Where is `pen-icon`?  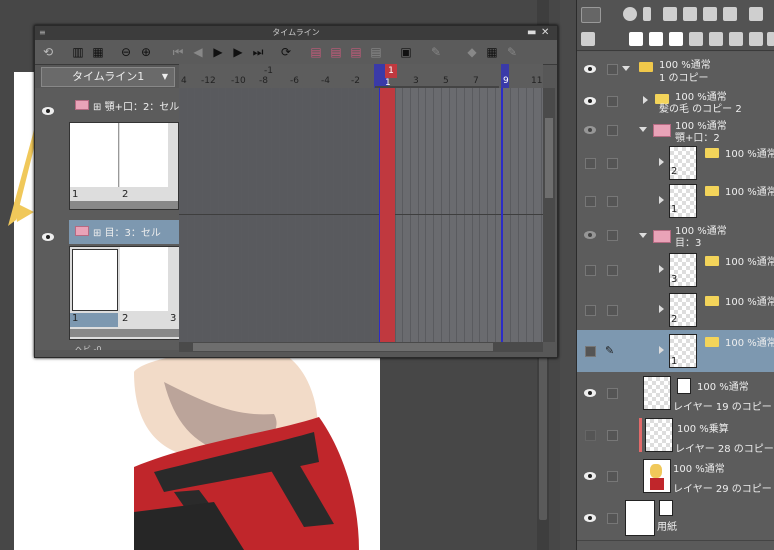 pen-icon is located at coordinates (647, 14).